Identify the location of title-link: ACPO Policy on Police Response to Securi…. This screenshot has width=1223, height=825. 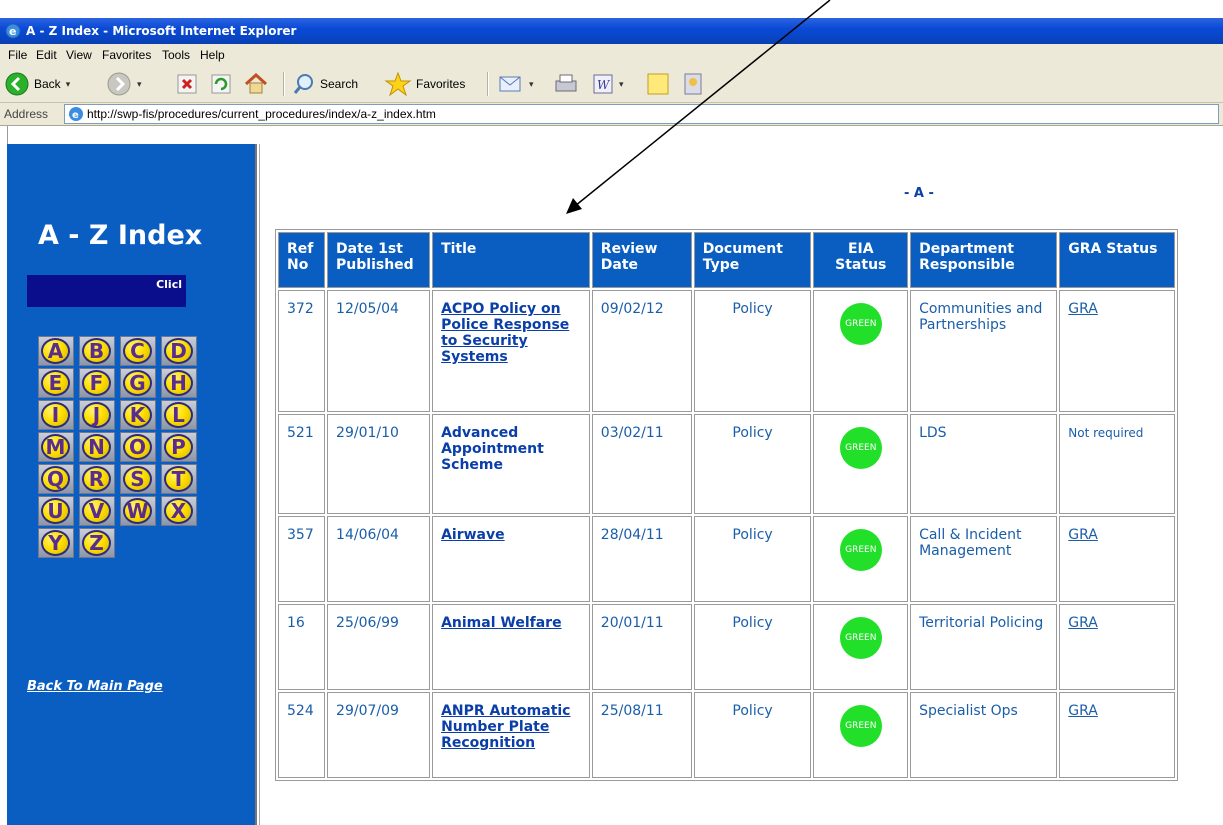
(505, 333).